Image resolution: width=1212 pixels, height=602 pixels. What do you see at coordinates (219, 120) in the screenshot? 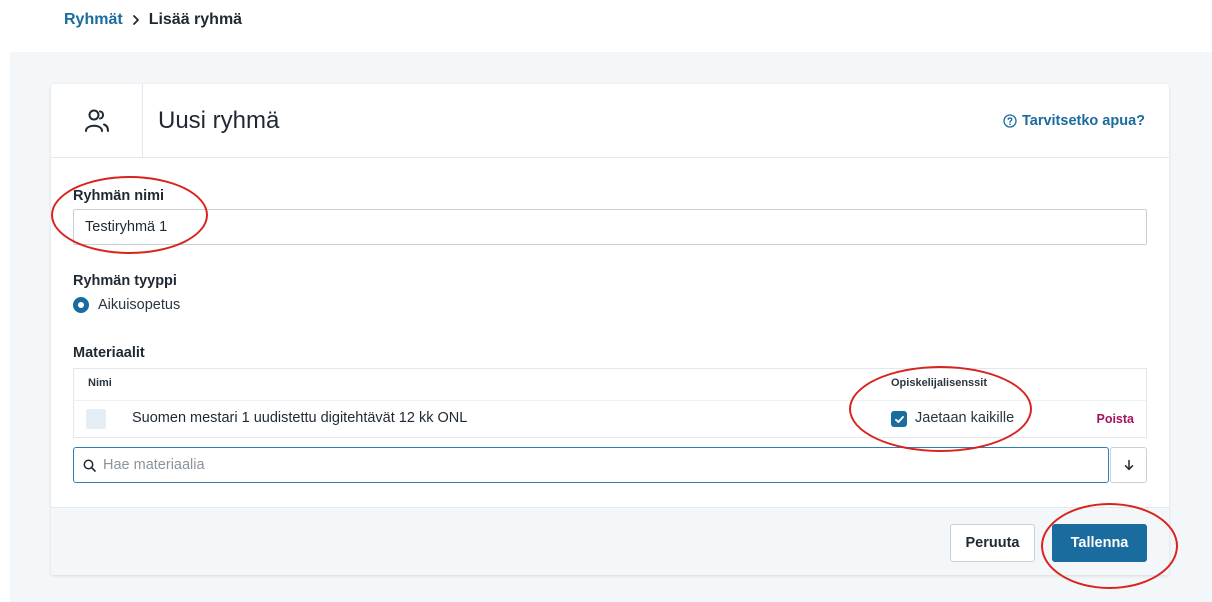
I see `page-title: Uusi ryhmä` at bounding box center [219, 120].